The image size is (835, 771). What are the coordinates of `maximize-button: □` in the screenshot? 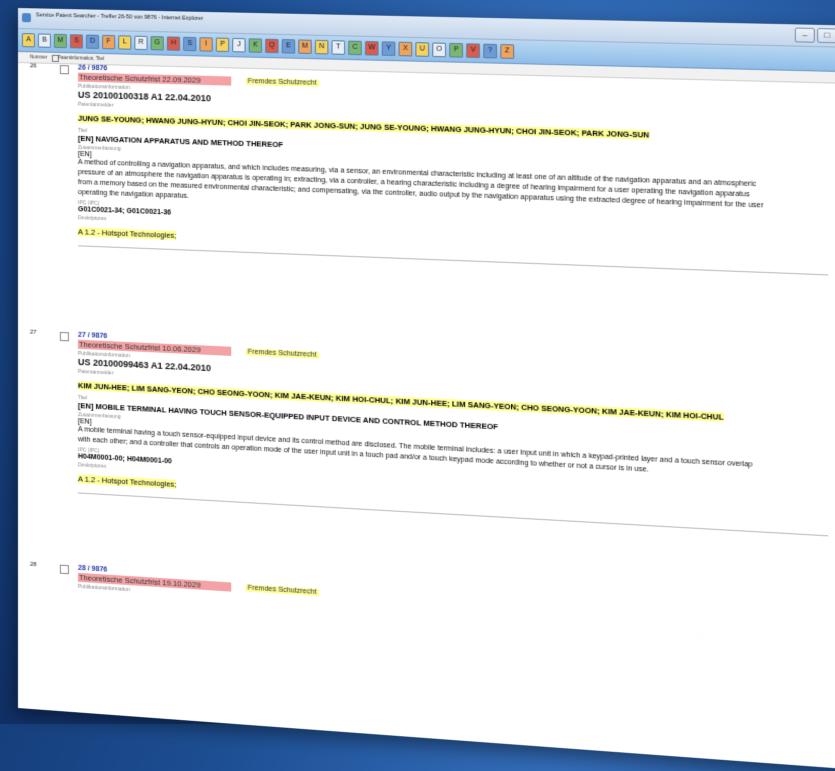 It's located at (826, 35).